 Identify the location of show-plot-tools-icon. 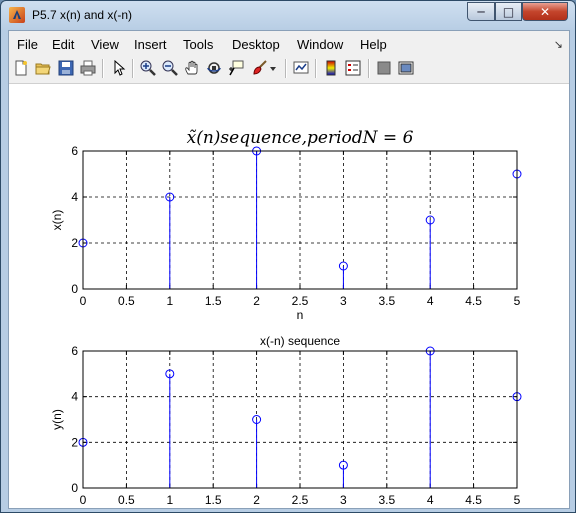
(406, 68).